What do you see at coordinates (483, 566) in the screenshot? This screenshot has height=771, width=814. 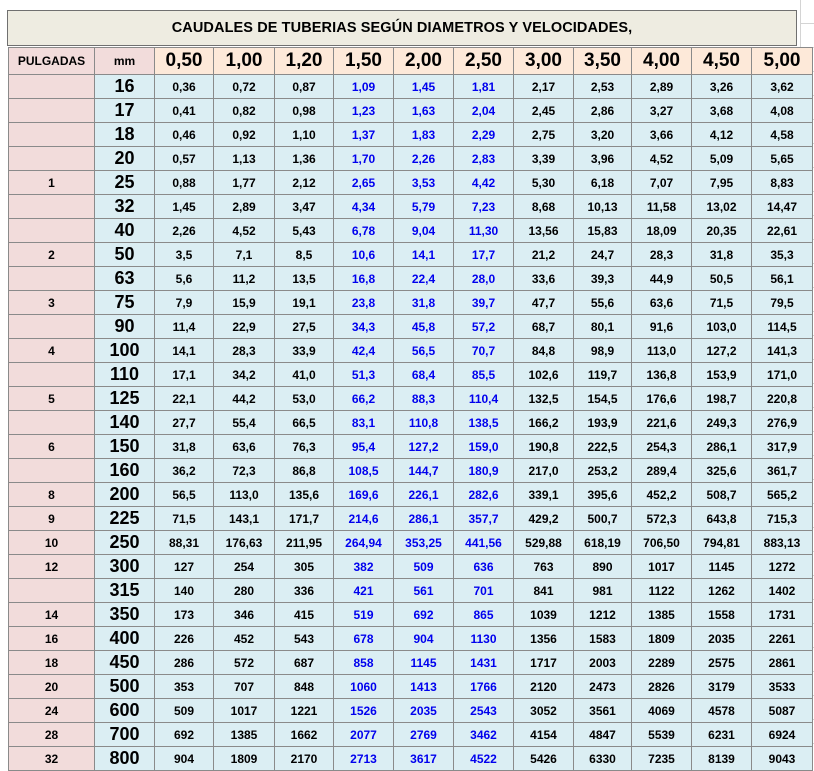 I see `flow-cell: 636` at bounding box center [483, 566].